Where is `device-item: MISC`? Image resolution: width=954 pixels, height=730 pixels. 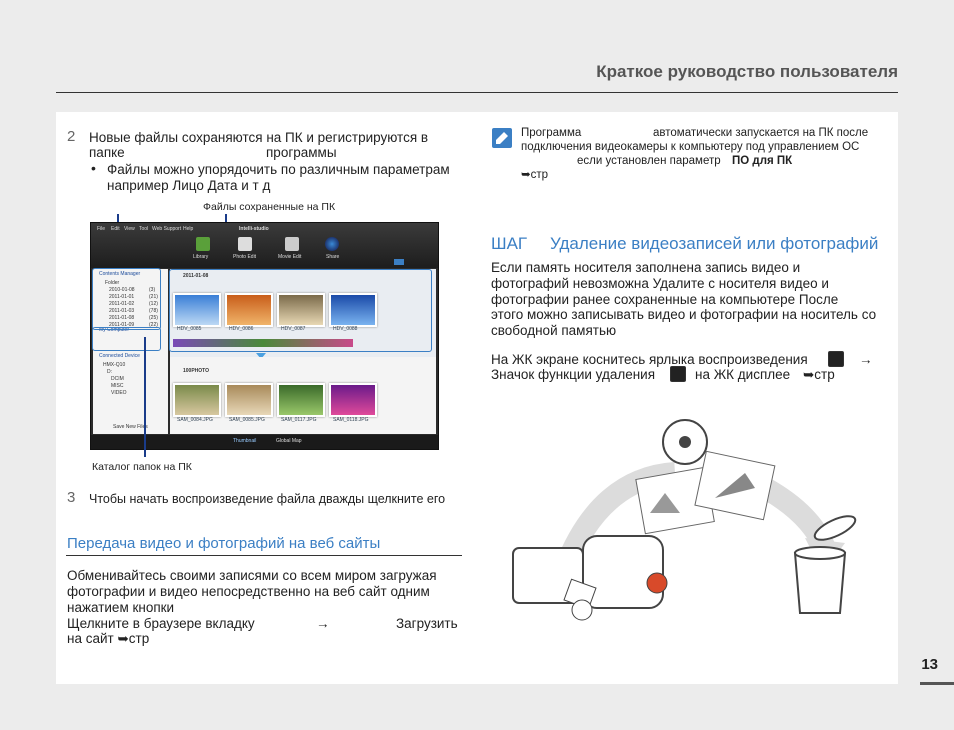
device-item: MISC is located at coordinates (117, 386).